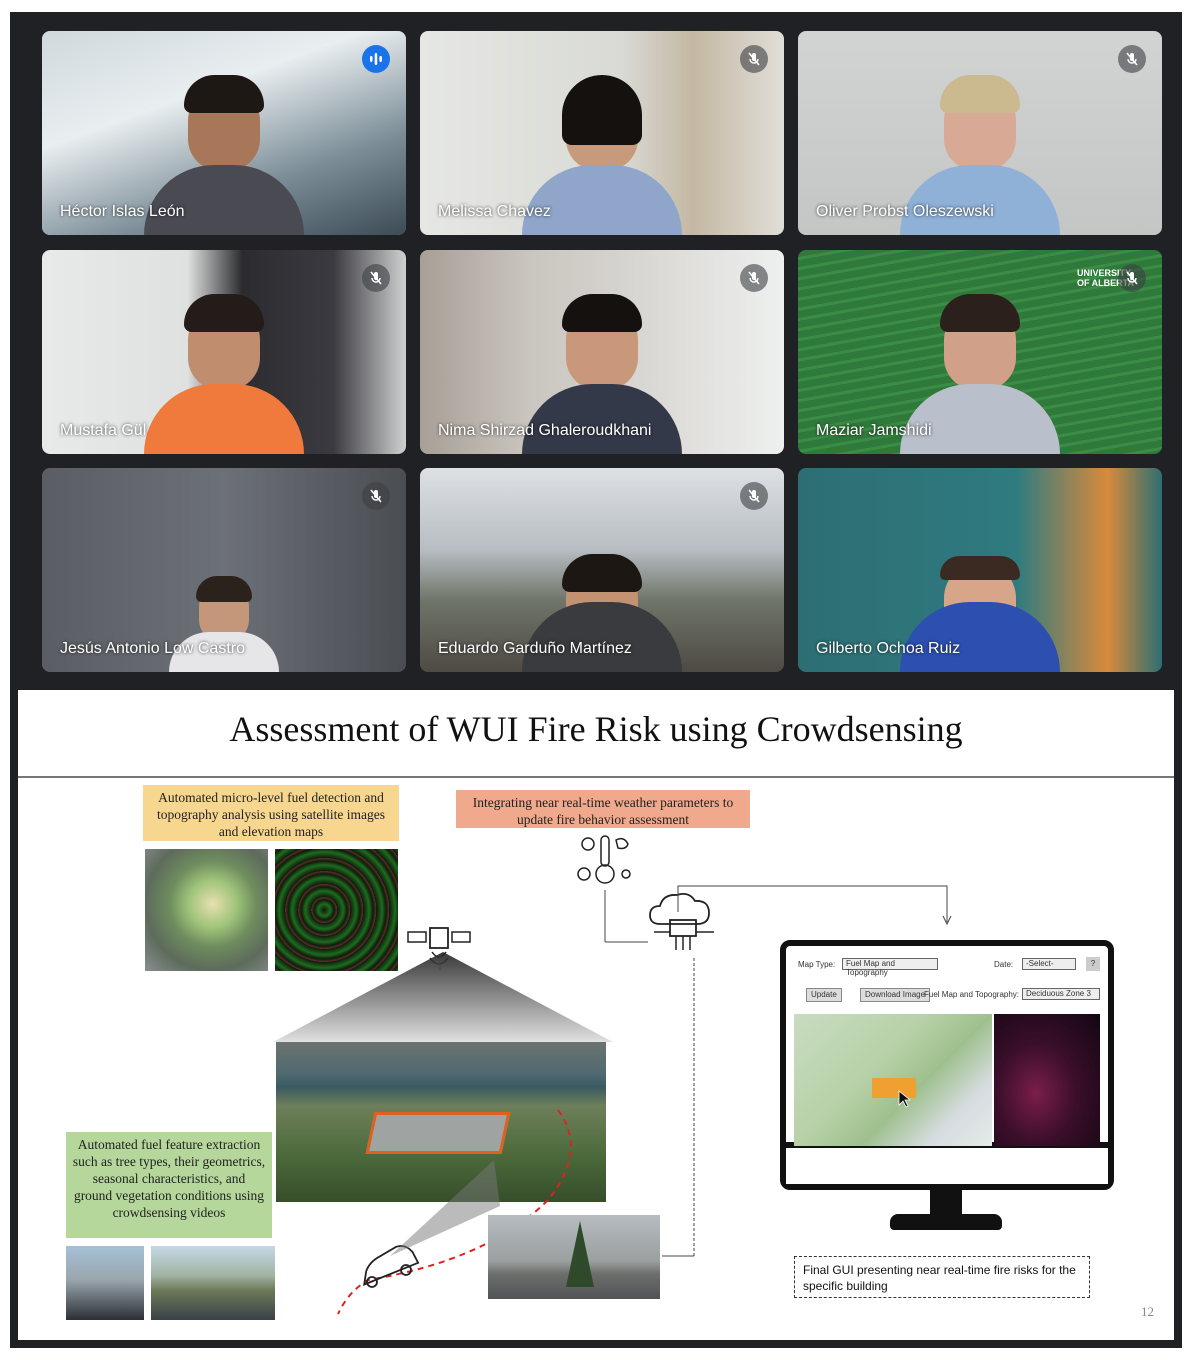  What do you see at coordinates (1061, 994) in the screenshot?
I see `fuel-zone-select: Deciduous Zone 3` at bounding box center [1061, 994].